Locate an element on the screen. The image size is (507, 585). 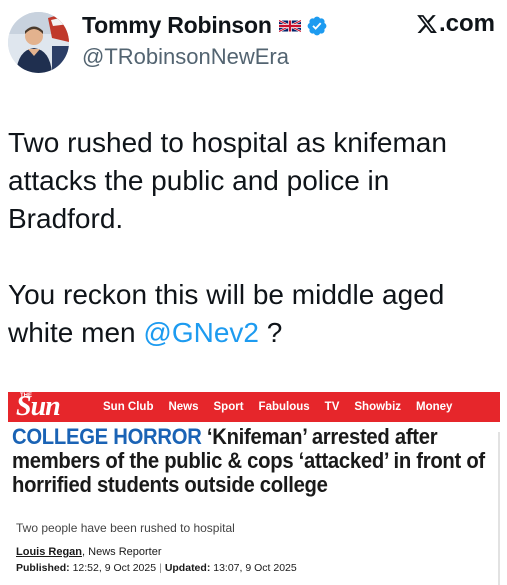
name-row: Tommy Robinson is located at coordinates (205, 25).